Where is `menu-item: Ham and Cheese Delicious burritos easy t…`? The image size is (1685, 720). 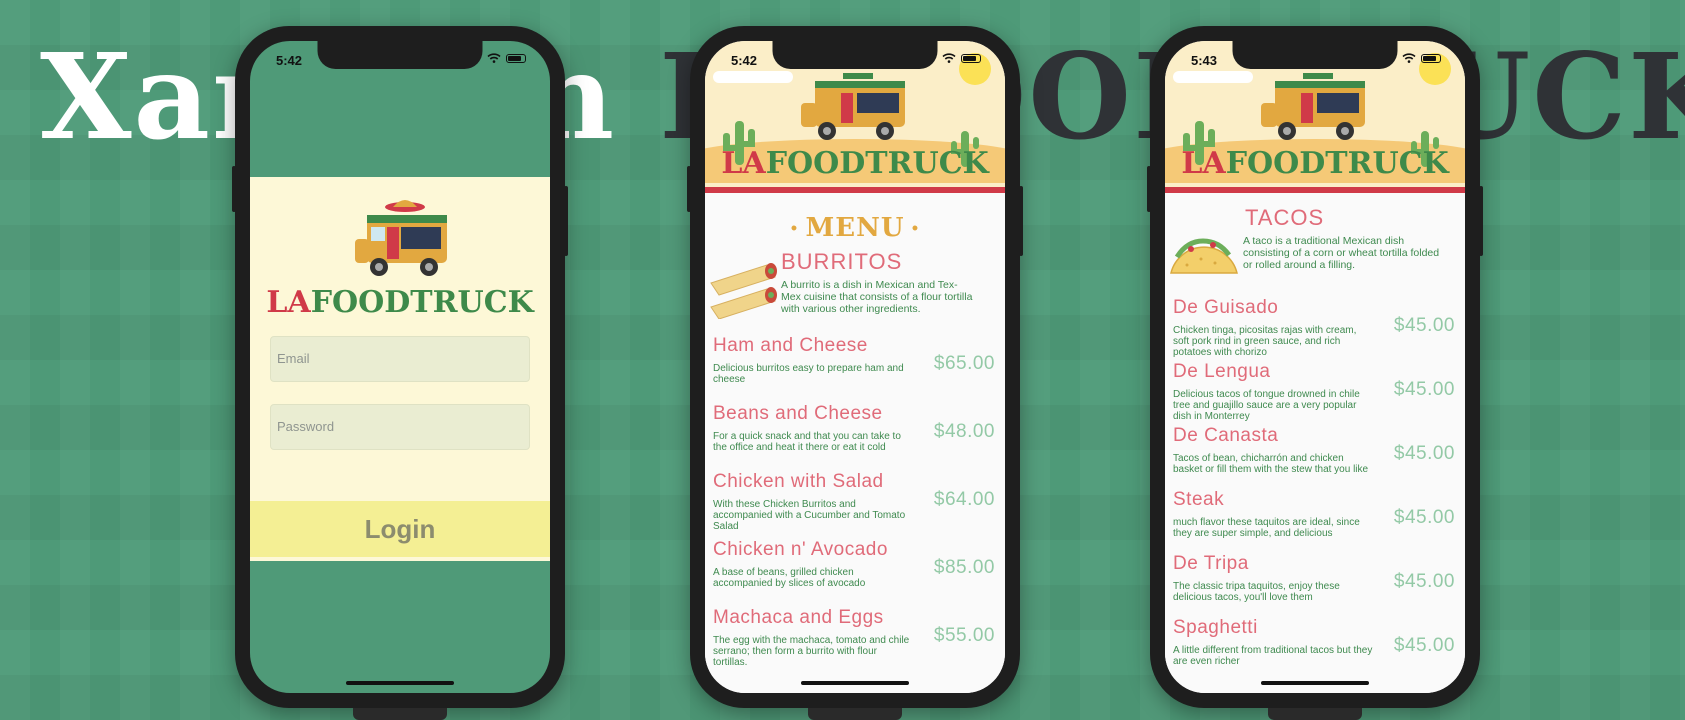 menu-item: Ham and Cheese Delicious burritos easy t… is located at coordinates (854, 366).